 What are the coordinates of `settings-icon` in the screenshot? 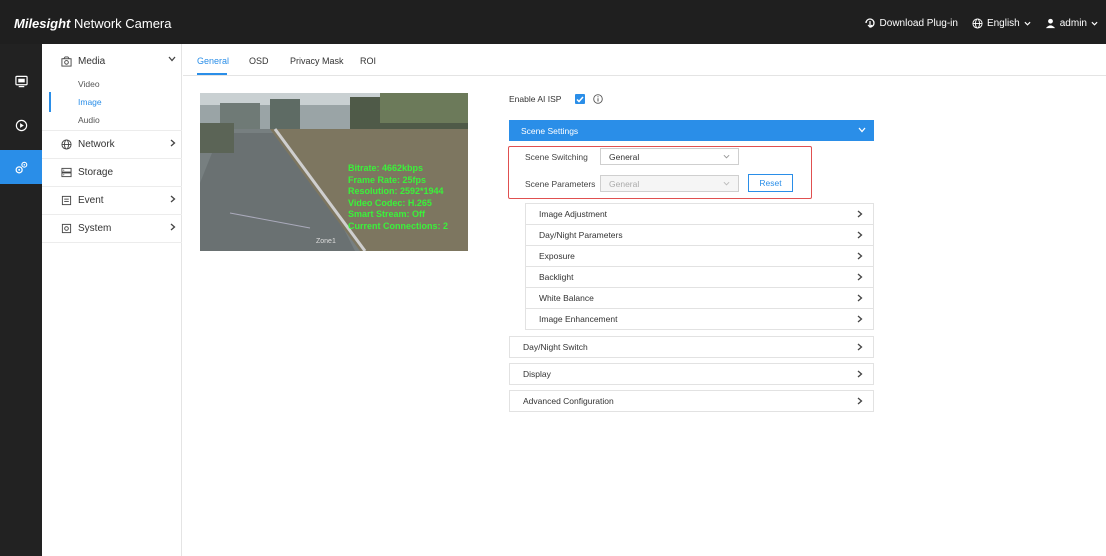 It's located at (21, 167).